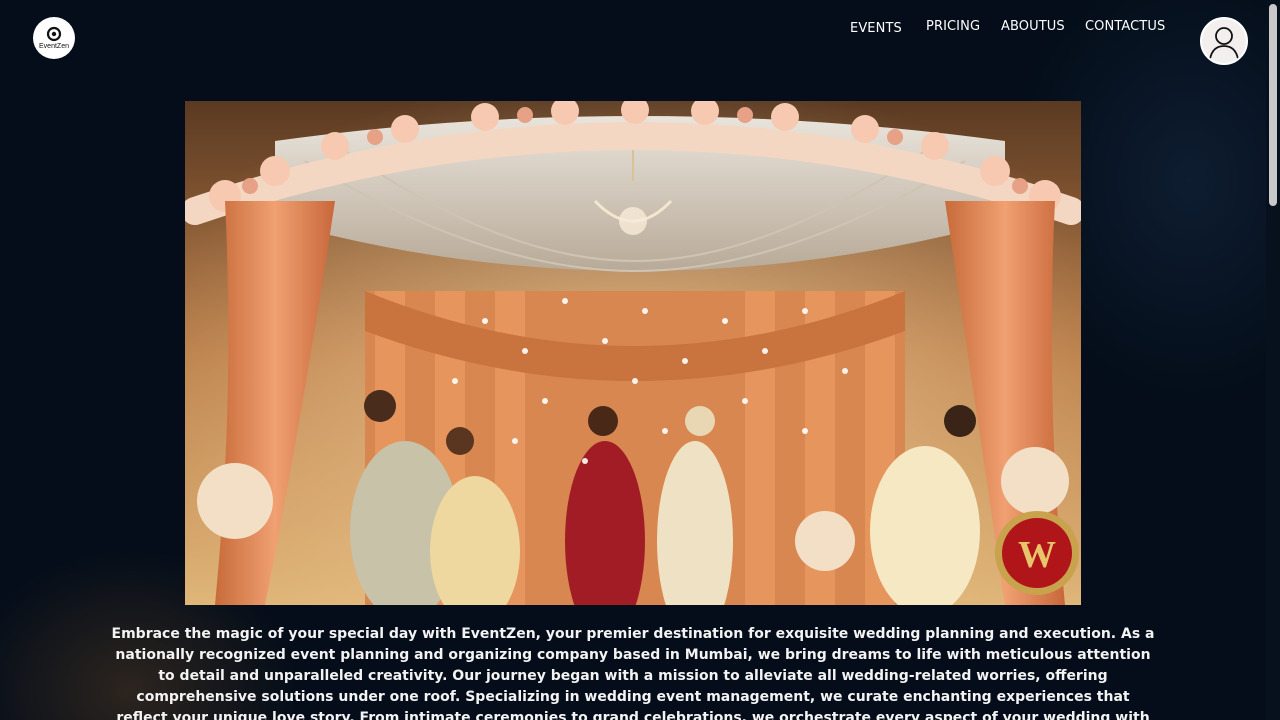 The image size is (1280, 720). I want to click on profile-avatar-button, so click(1224, 41).